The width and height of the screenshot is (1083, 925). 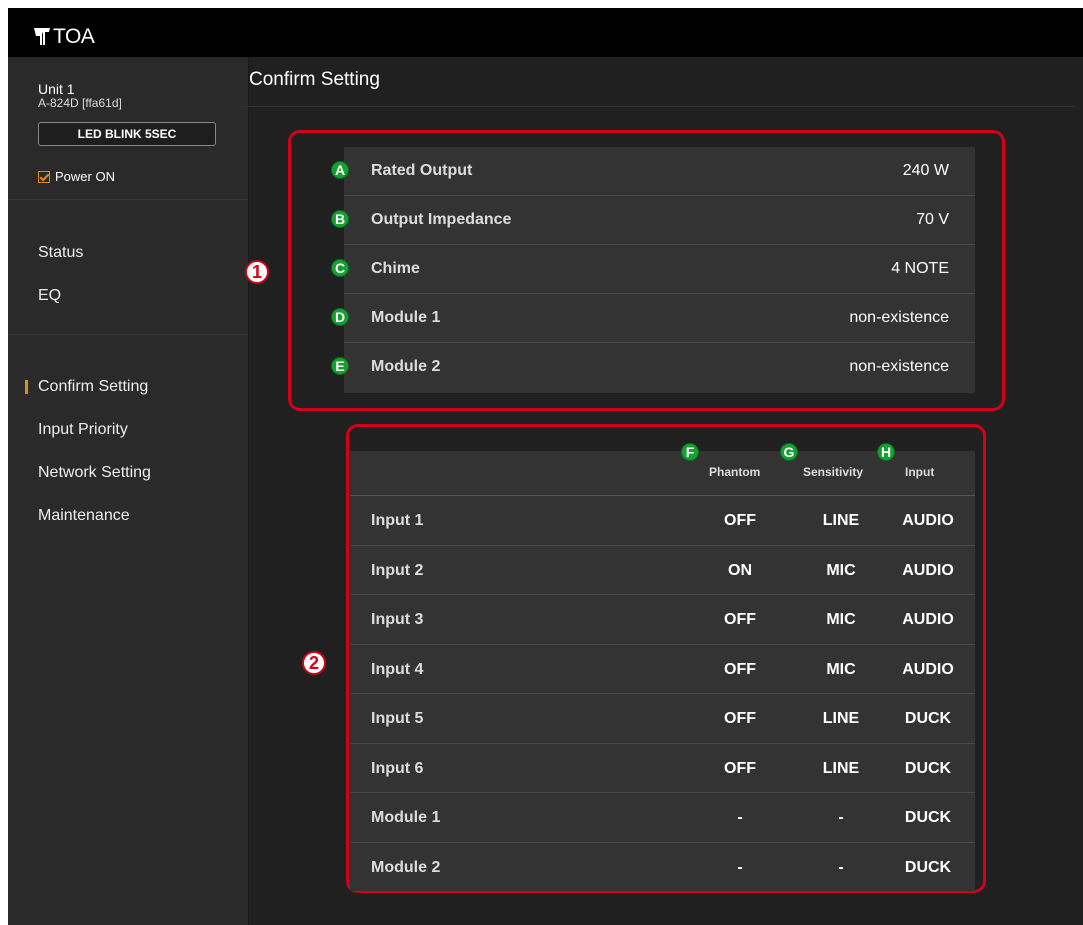 What do you see at coordinates (397, 619) in the screenshot?
I see `row-name: Input 3` at bounding box center [397, 619].